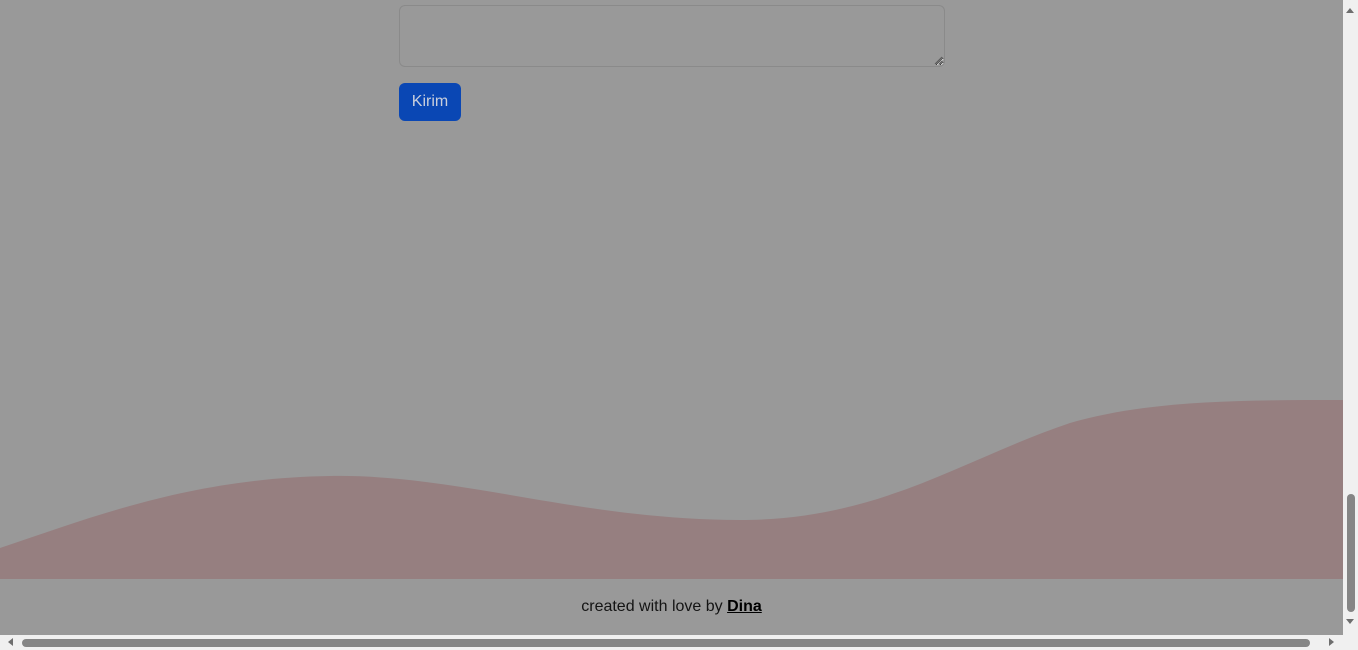  Describe the element at coordinates (10, 642) in the screenshot. I see `arrow-left-icon` at that location.